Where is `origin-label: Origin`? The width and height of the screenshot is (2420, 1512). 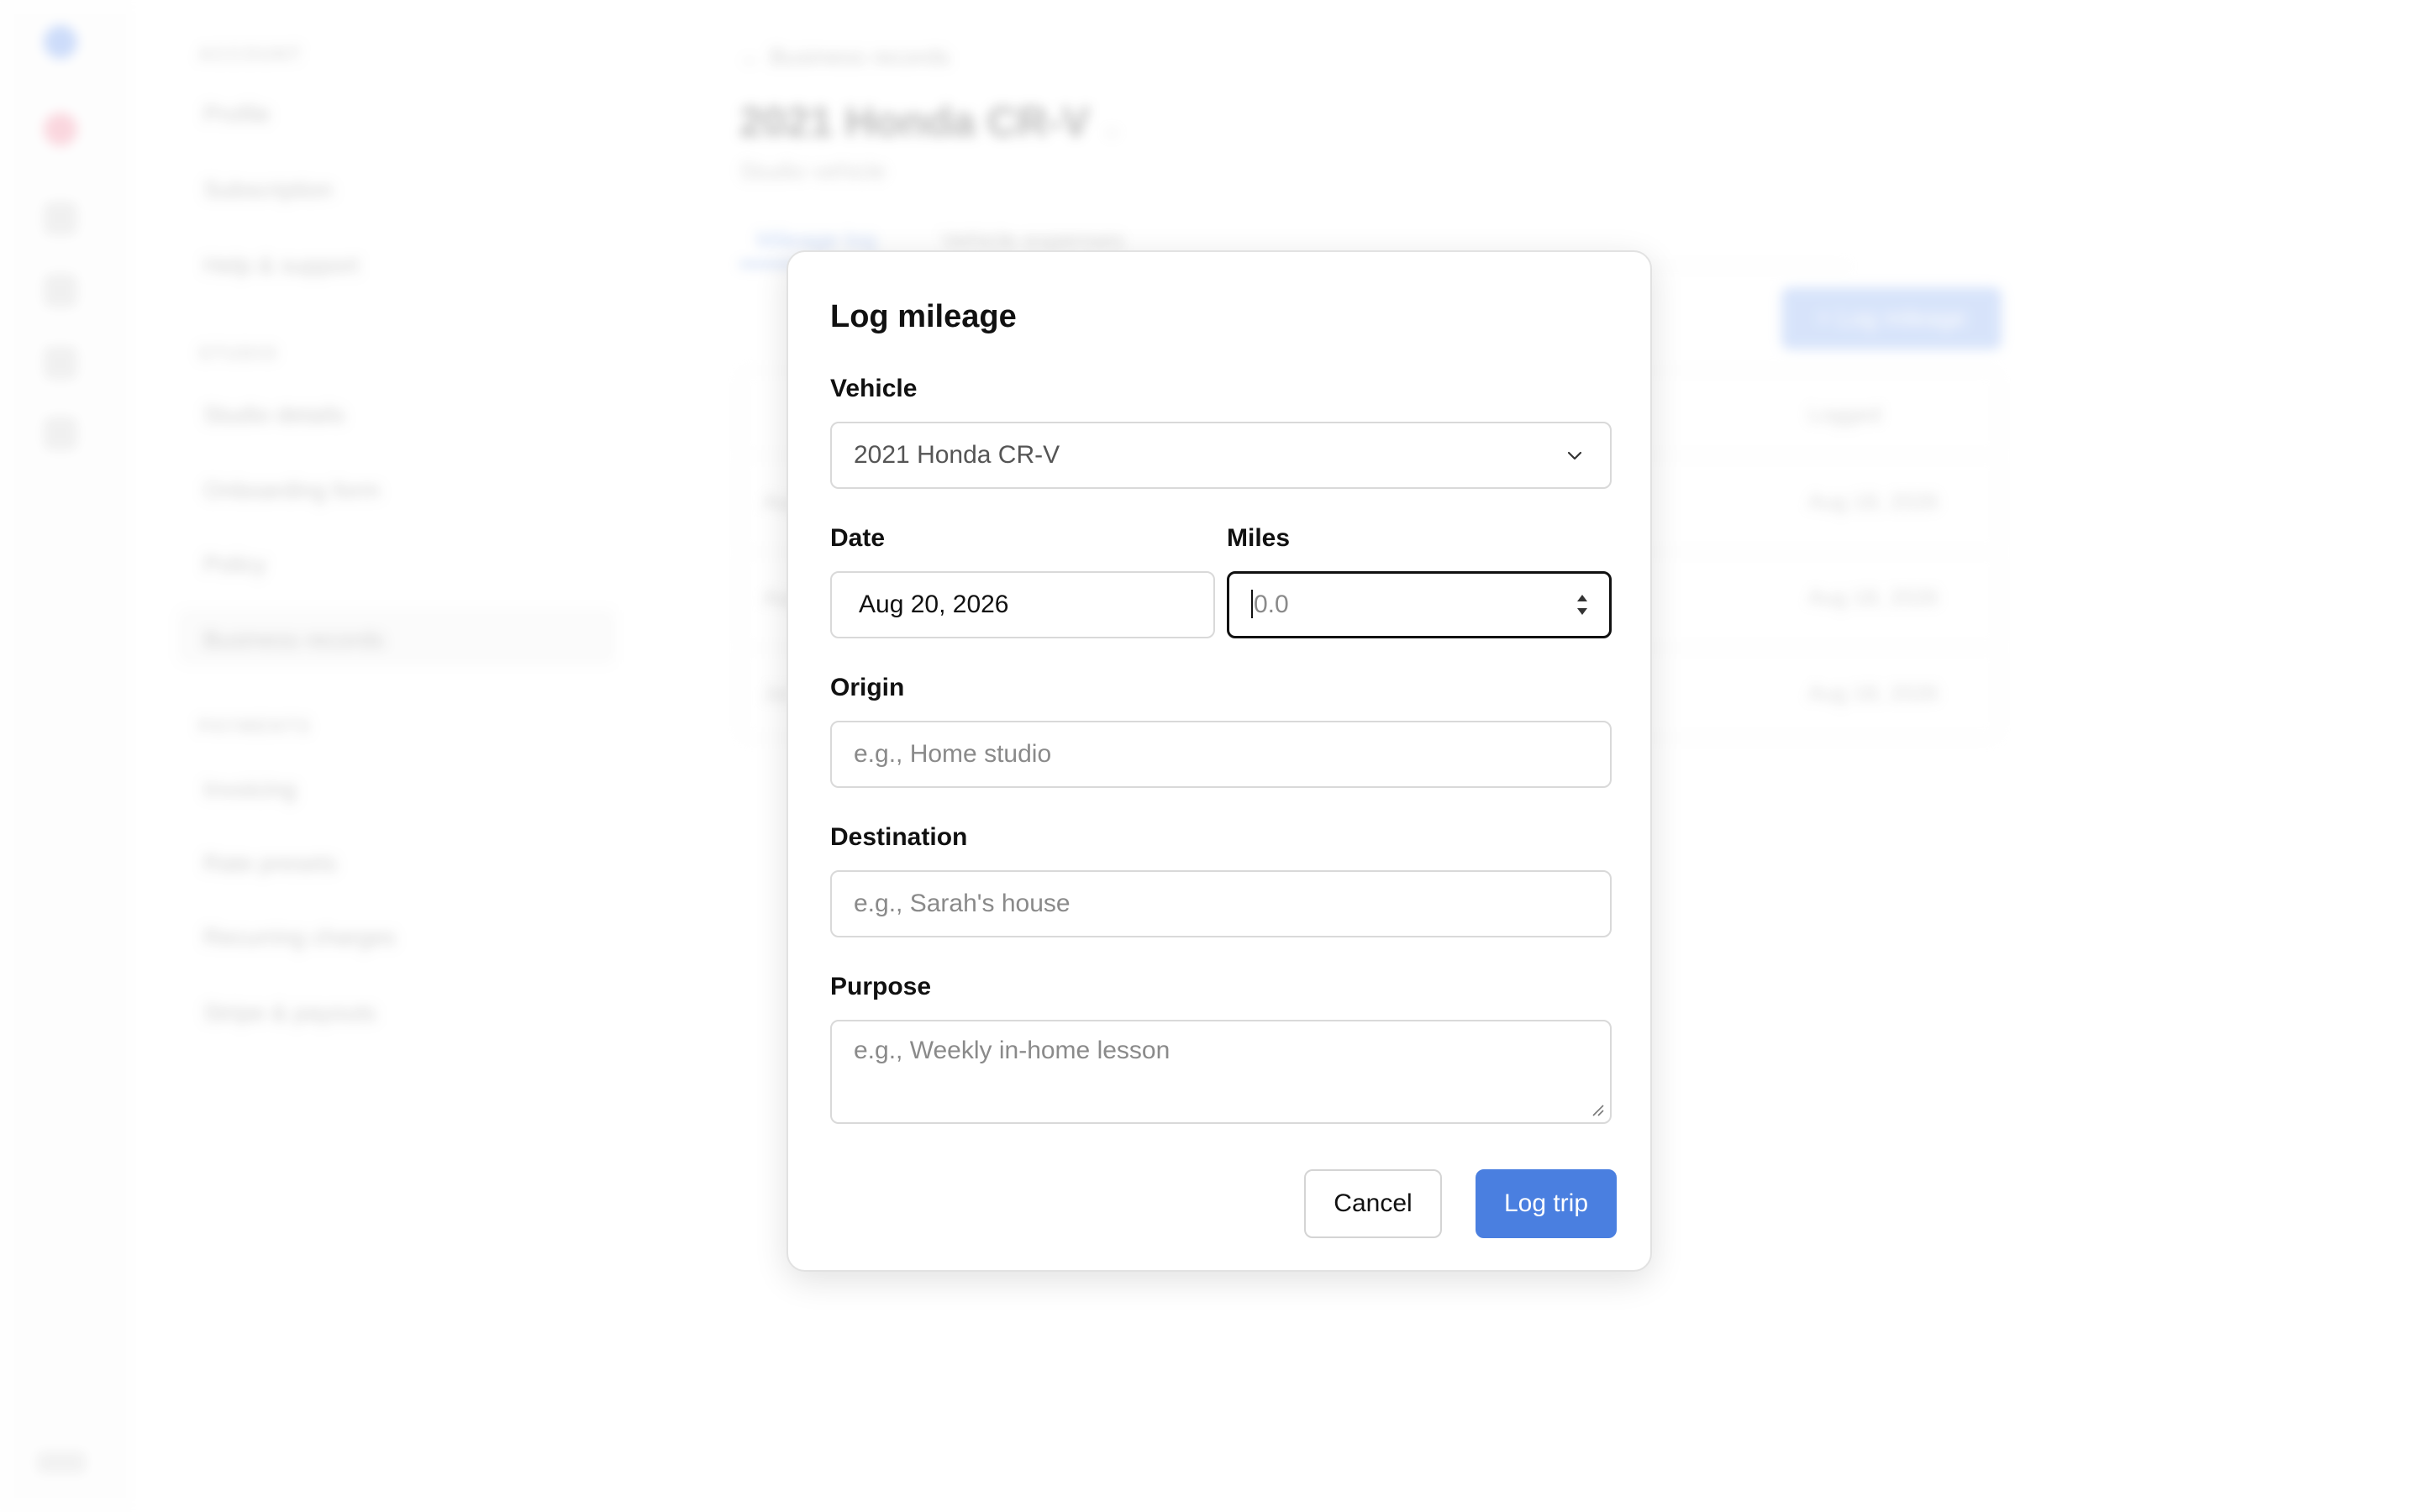 origin-label: Origin is located at coordinates (868, 687).